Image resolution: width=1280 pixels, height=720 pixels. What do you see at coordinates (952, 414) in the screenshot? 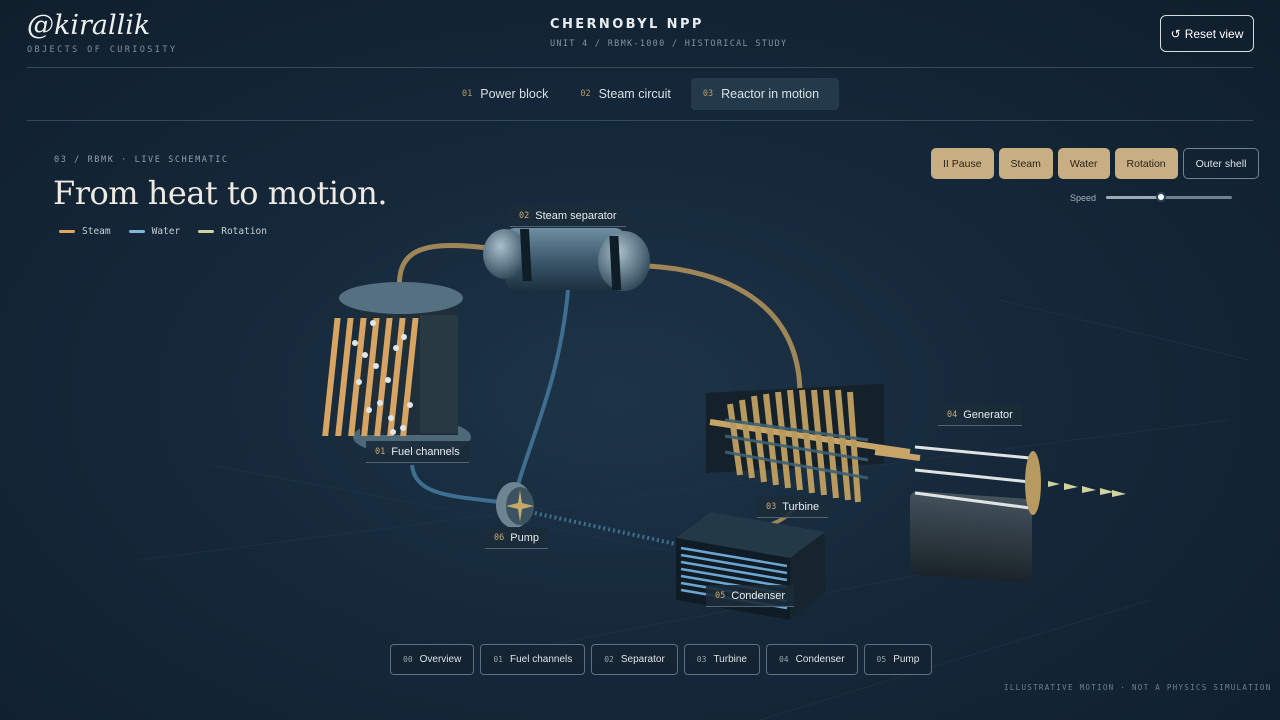
I see `label-number: 04` at bounding box center [952, 414].